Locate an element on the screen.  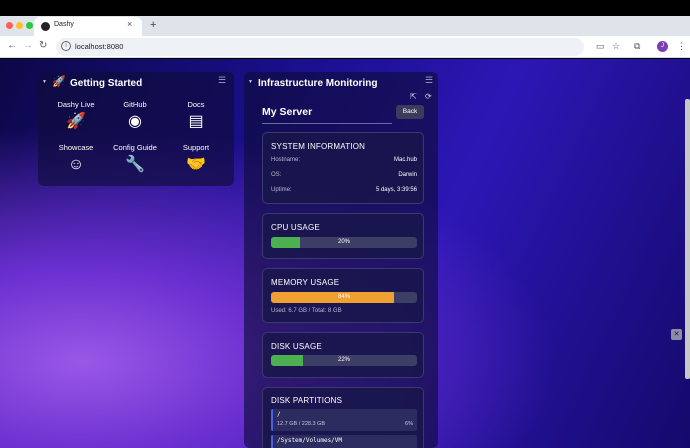
browser-tab-bar: Dashy × + is located at coordinates (345, 18).